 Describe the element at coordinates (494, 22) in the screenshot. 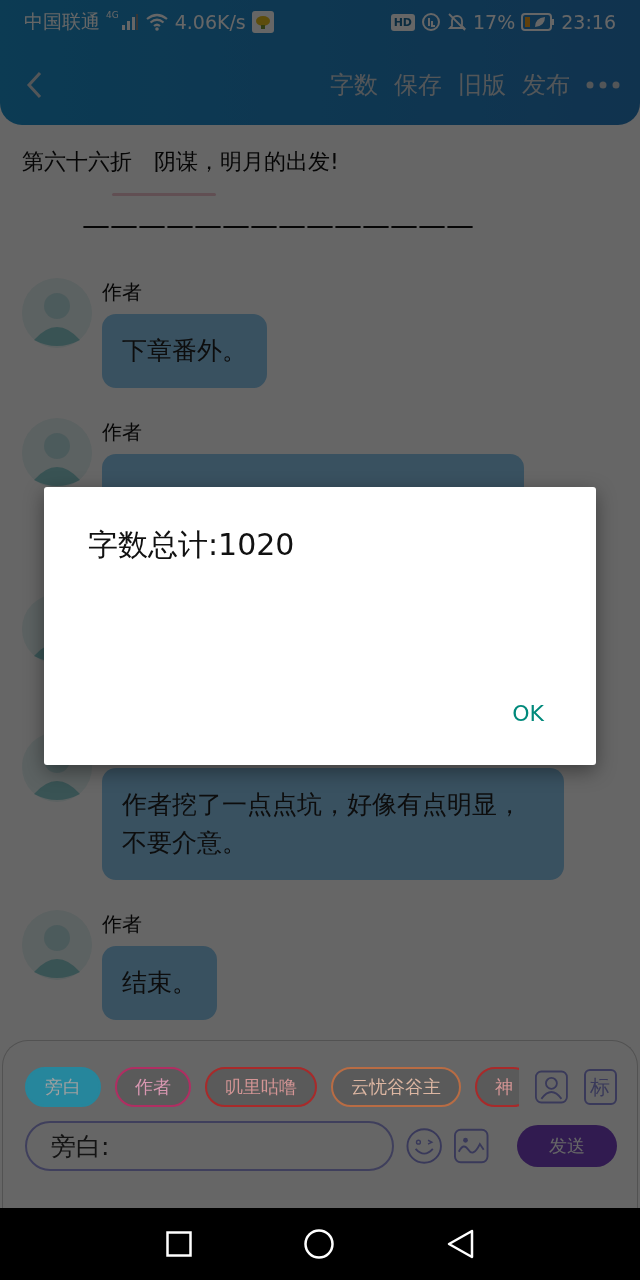

I see `battery-percent: 17%` at that location.